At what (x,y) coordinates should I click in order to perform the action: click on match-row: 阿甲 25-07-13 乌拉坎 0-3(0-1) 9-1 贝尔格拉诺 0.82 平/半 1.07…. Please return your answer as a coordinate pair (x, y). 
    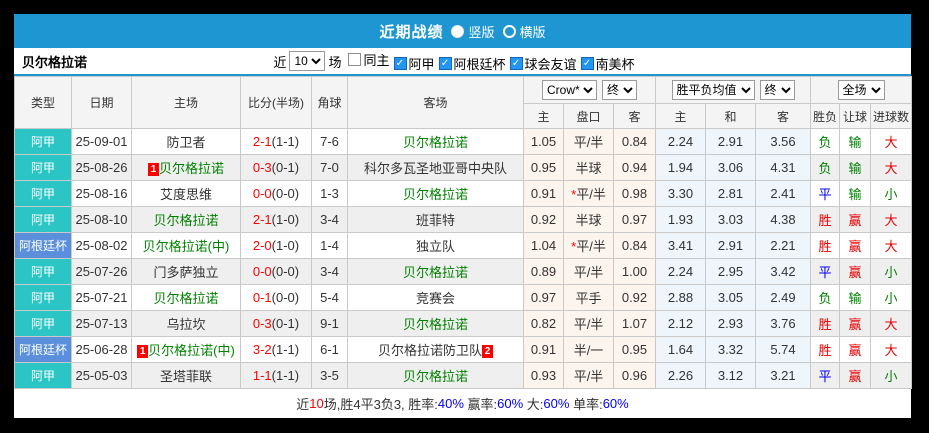
    Looking at the image, I should click on (463, 323).